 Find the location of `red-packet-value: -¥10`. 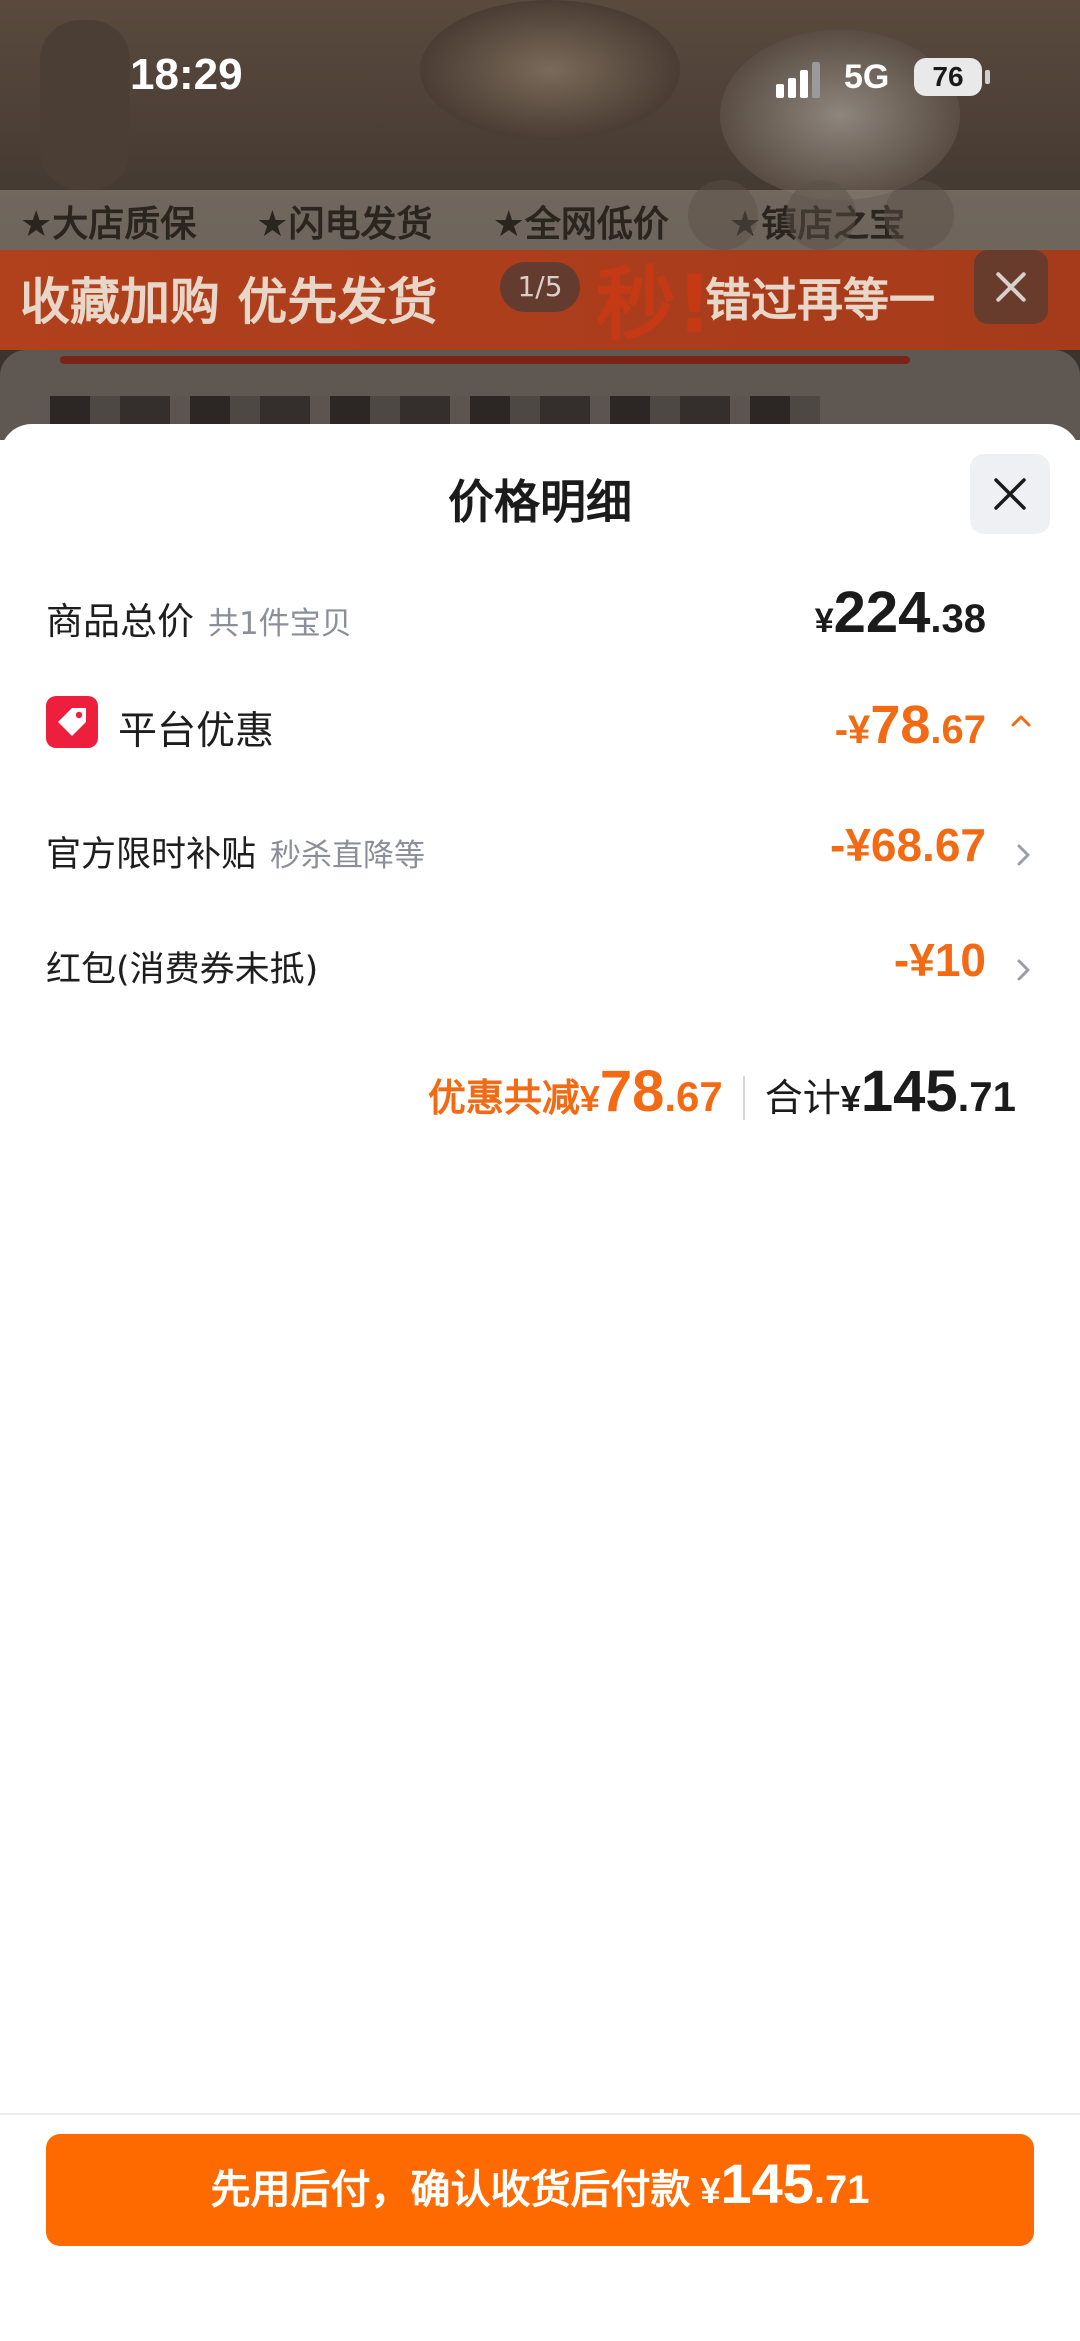

red-packet-value: -¥10 is located at coordinates (939, 960).